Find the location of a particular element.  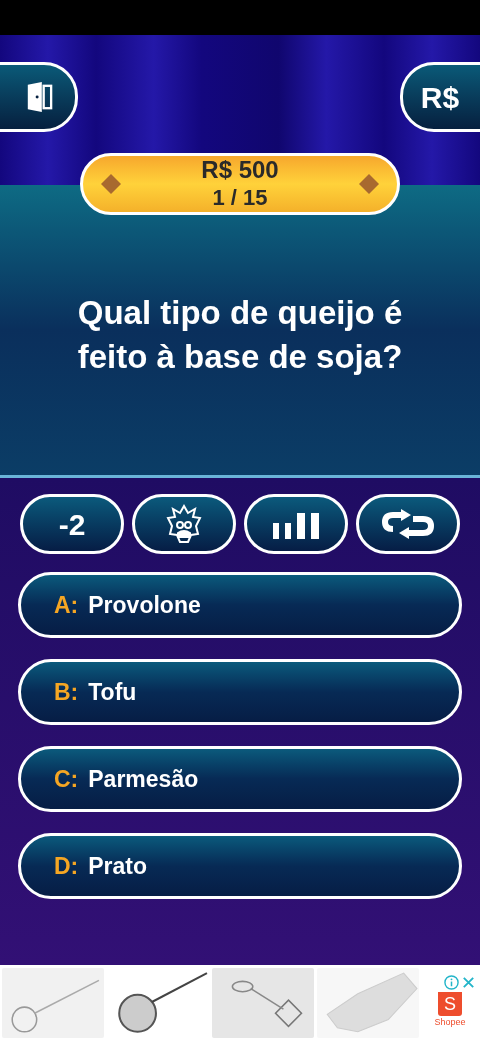

answer-option: B: Tofu is located at coordinates (240, 692).